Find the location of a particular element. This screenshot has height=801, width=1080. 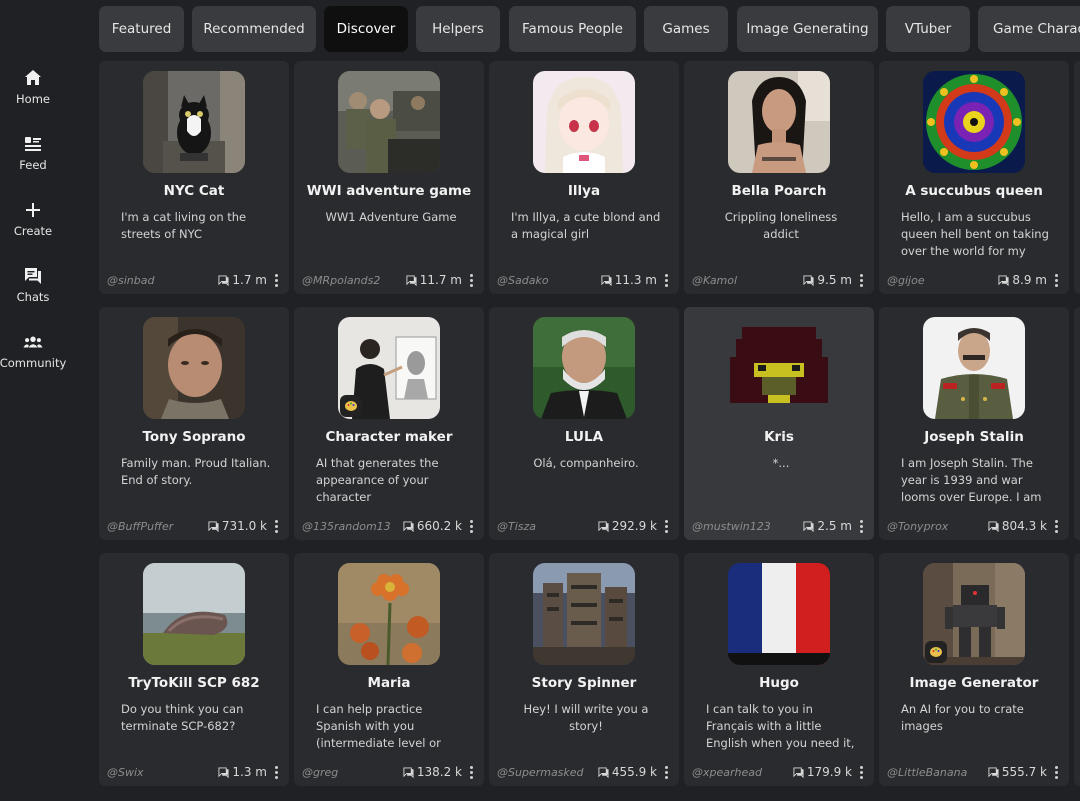

chat-count-value: 292.9 k is located at coordinates (634, 526).